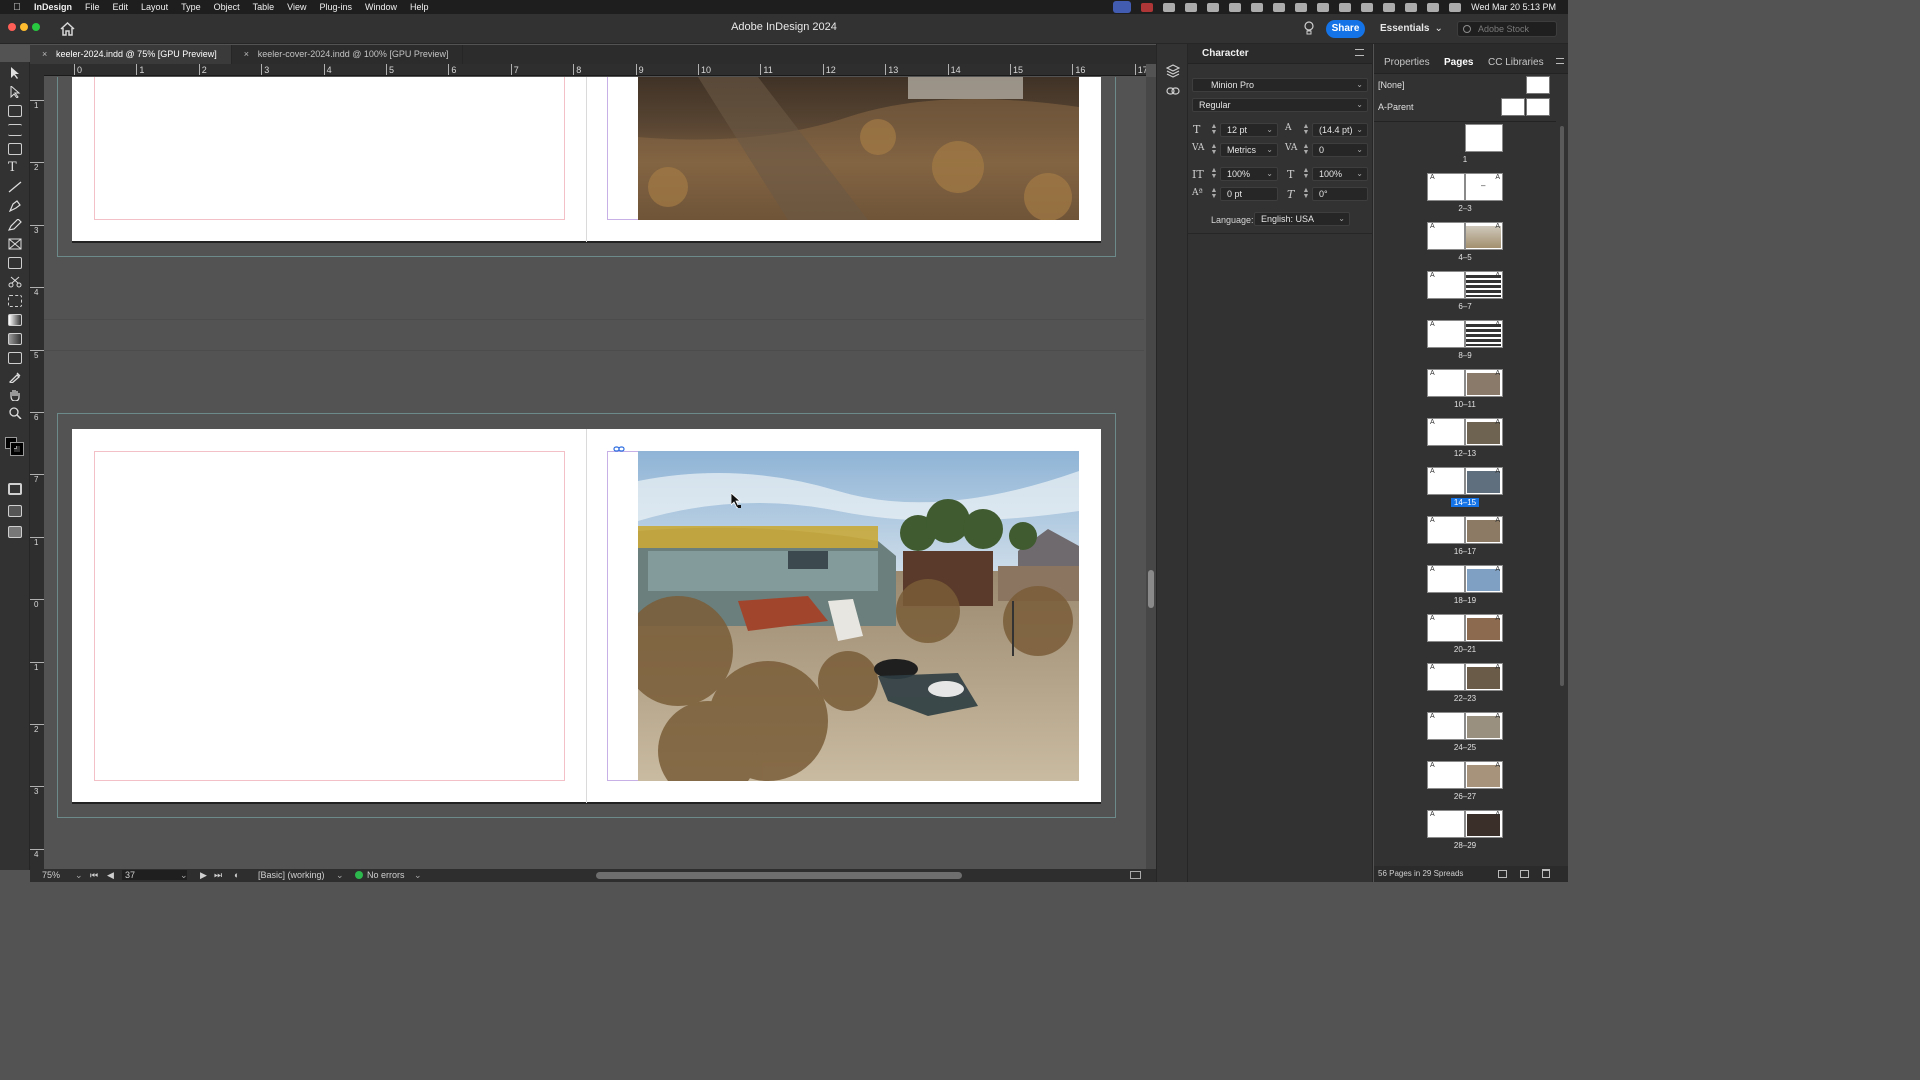  What do you see at coordinates (1465, 257) in the screenshot?
I see `spread-label: 4–5` at bounding box center [1465, 257].